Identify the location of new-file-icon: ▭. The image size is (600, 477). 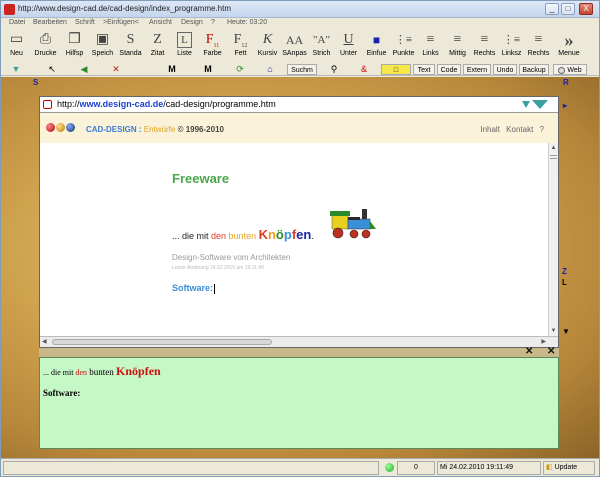
(16, 39).